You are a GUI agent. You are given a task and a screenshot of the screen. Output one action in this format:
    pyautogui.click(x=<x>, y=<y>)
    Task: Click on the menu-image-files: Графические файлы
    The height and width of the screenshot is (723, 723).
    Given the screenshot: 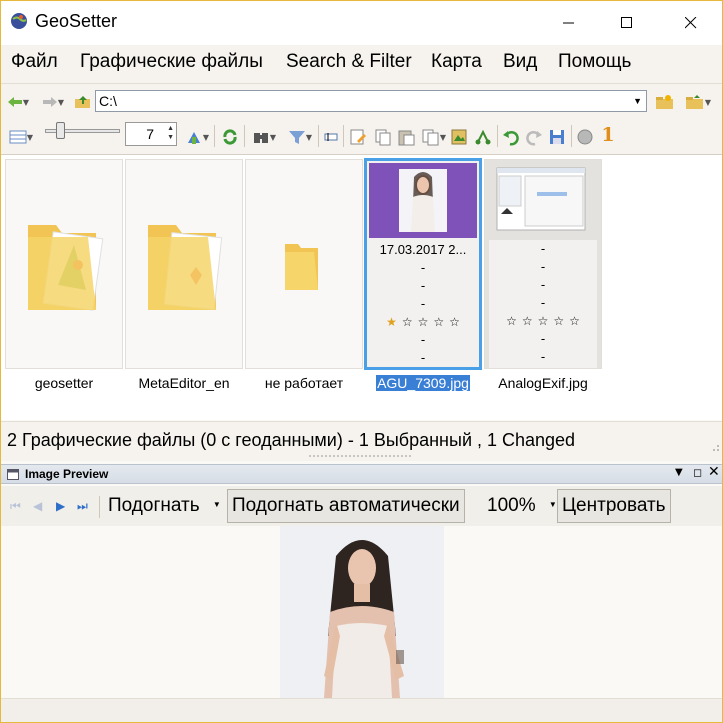 What is the action you would take?
    pyautogui.click(x=171, y=62)
    